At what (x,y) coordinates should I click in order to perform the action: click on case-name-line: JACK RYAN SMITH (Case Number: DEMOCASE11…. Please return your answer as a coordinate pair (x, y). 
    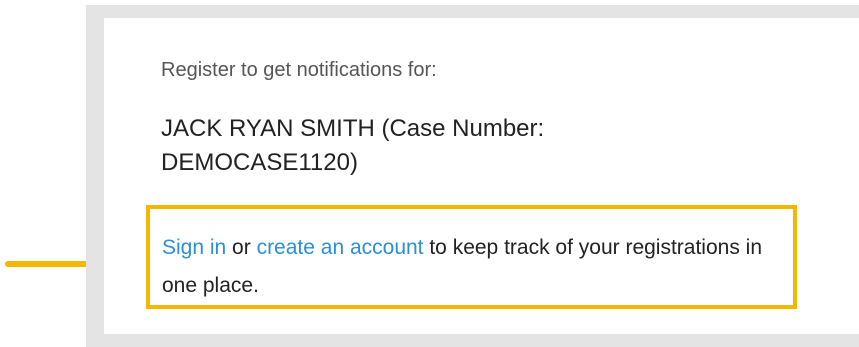
    Looking at the image, I should click on (353, 145).